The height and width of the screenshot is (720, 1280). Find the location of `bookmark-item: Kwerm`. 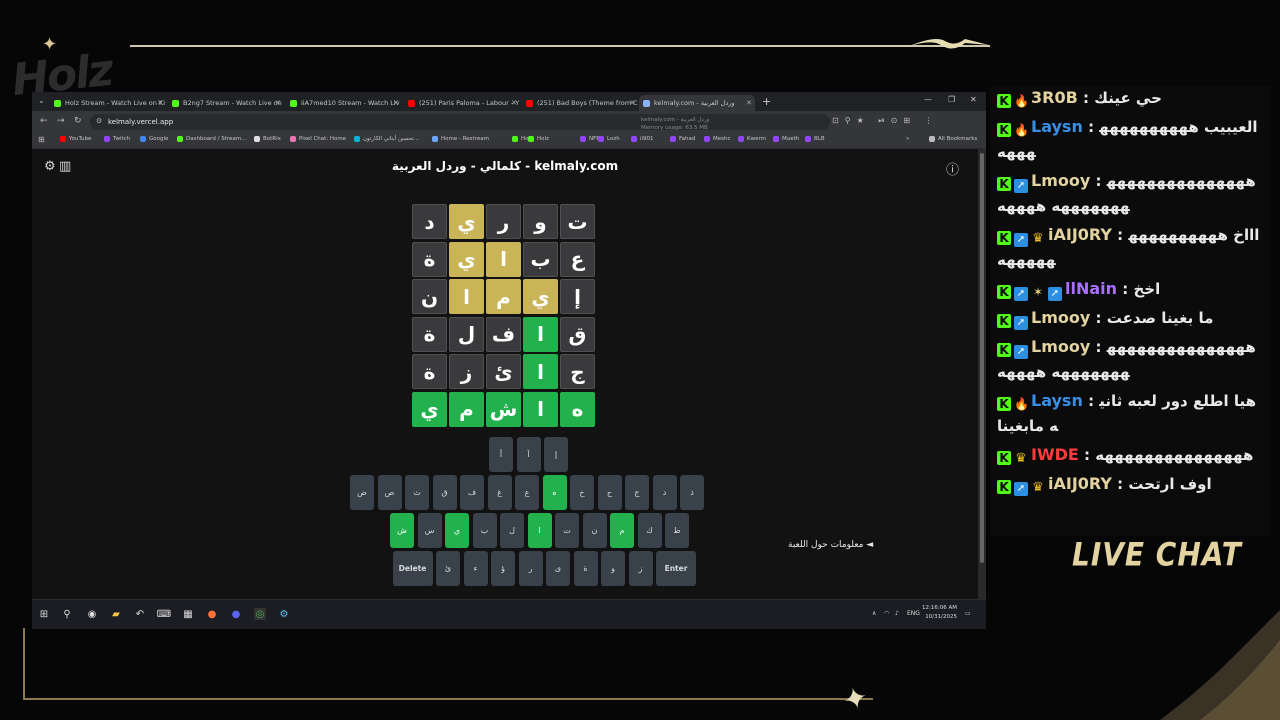

bookmark-item: Kwerm is located at coordinates (752, 139).